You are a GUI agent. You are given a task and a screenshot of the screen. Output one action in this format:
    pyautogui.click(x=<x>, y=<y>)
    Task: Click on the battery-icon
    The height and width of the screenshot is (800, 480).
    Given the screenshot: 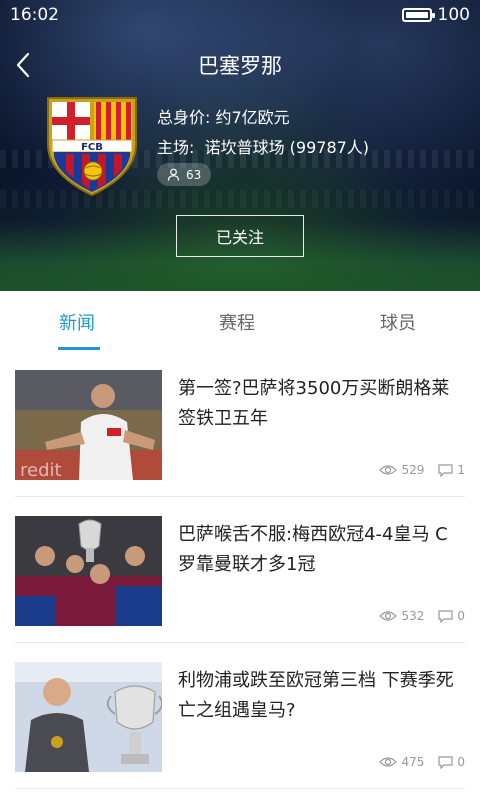 What is the action you would take?
    pyautogui.click(x=418, y=15)
    